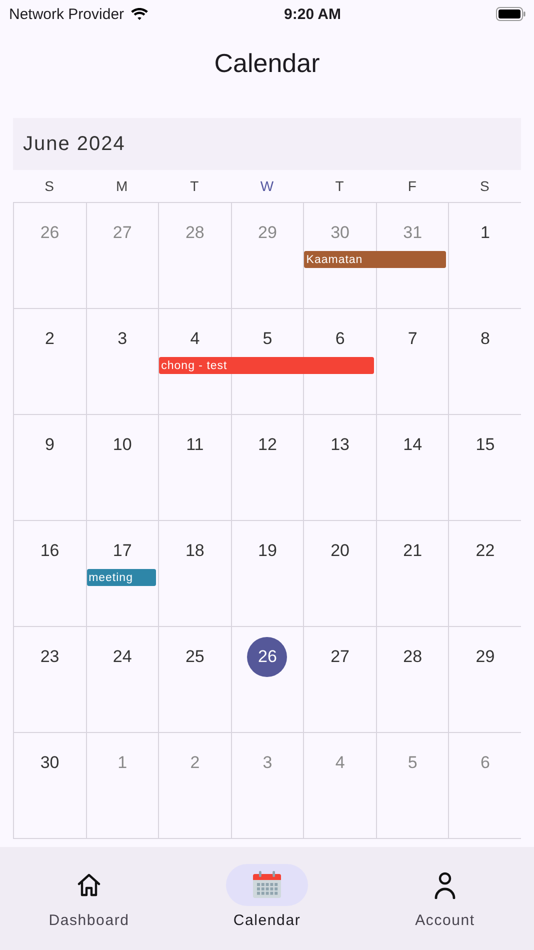 This screenshot has height=950, width=534. Describe the element at coordinates (267, 679) in the screenshot. I see `day-cell: 26` at that location.